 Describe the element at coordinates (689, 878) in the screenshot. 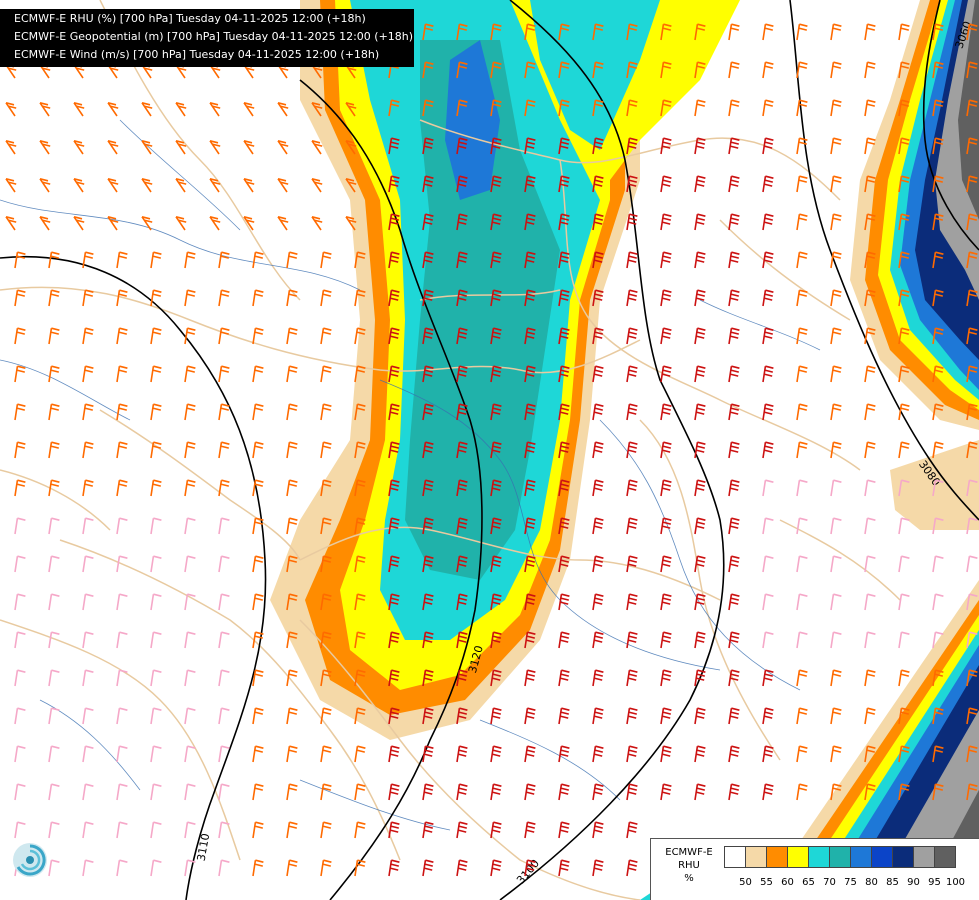

I see `legend-unit: %` at that location.